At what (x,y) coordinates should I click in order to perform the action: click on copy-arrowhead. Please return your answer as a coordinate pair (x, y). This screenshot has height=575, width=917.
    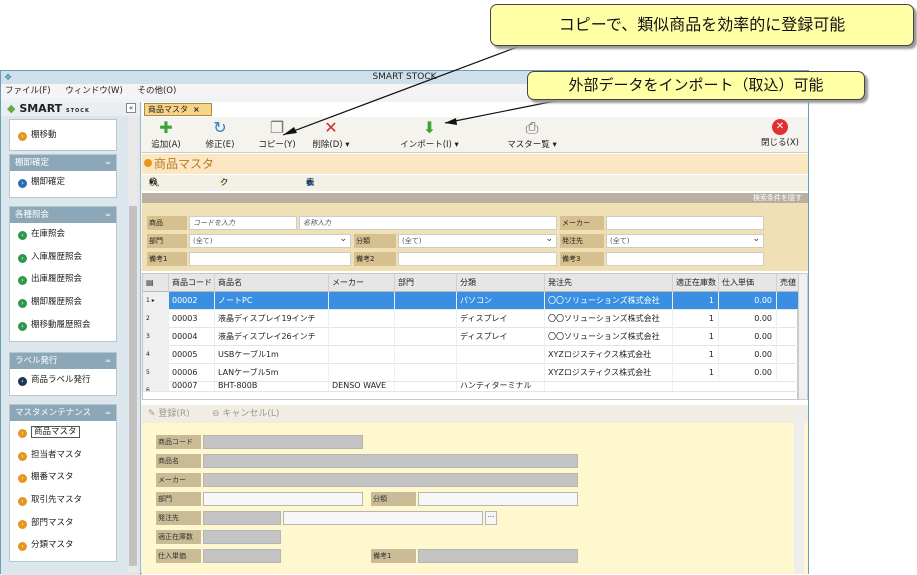
    Looking at the image, I should click on (290, 131).